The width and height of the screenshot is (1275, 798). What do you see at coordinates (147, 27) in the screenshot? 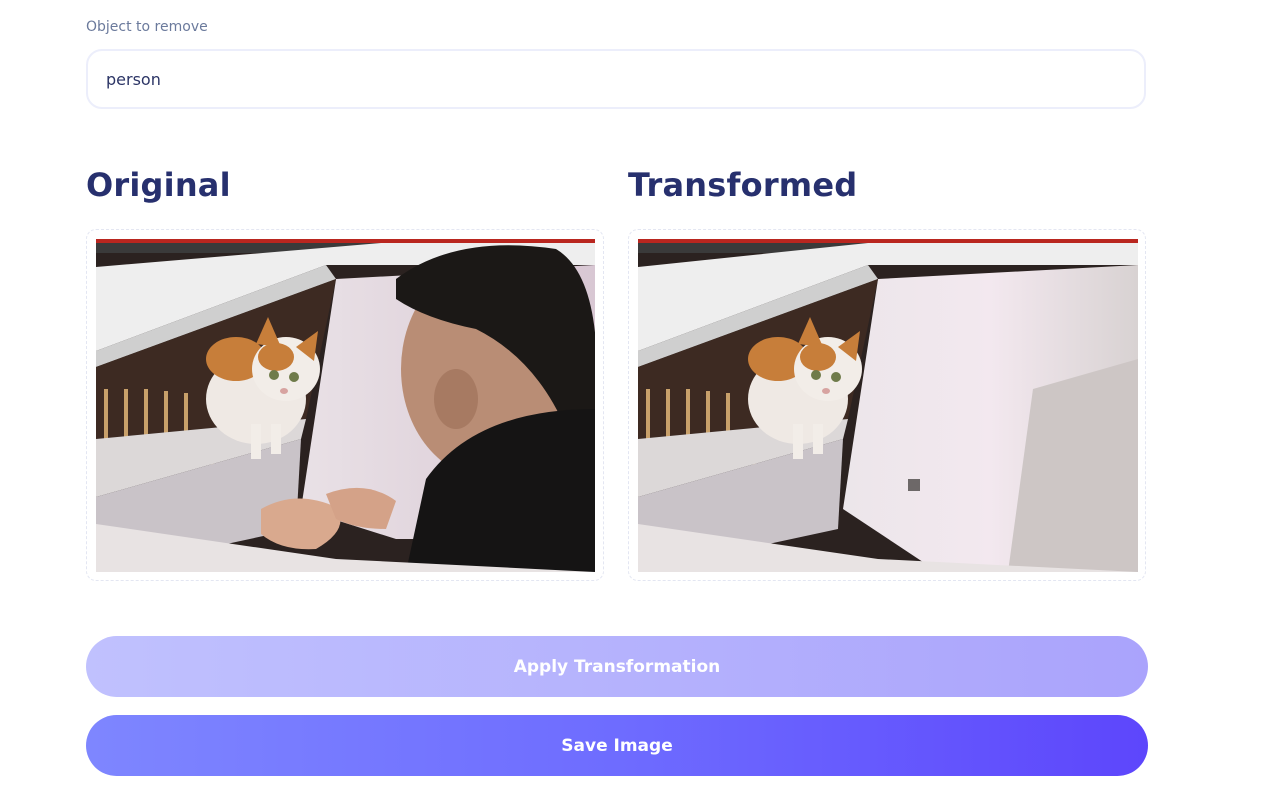
I see `object-to-remove-label: Object to remove` at bounding box center [147, 27].